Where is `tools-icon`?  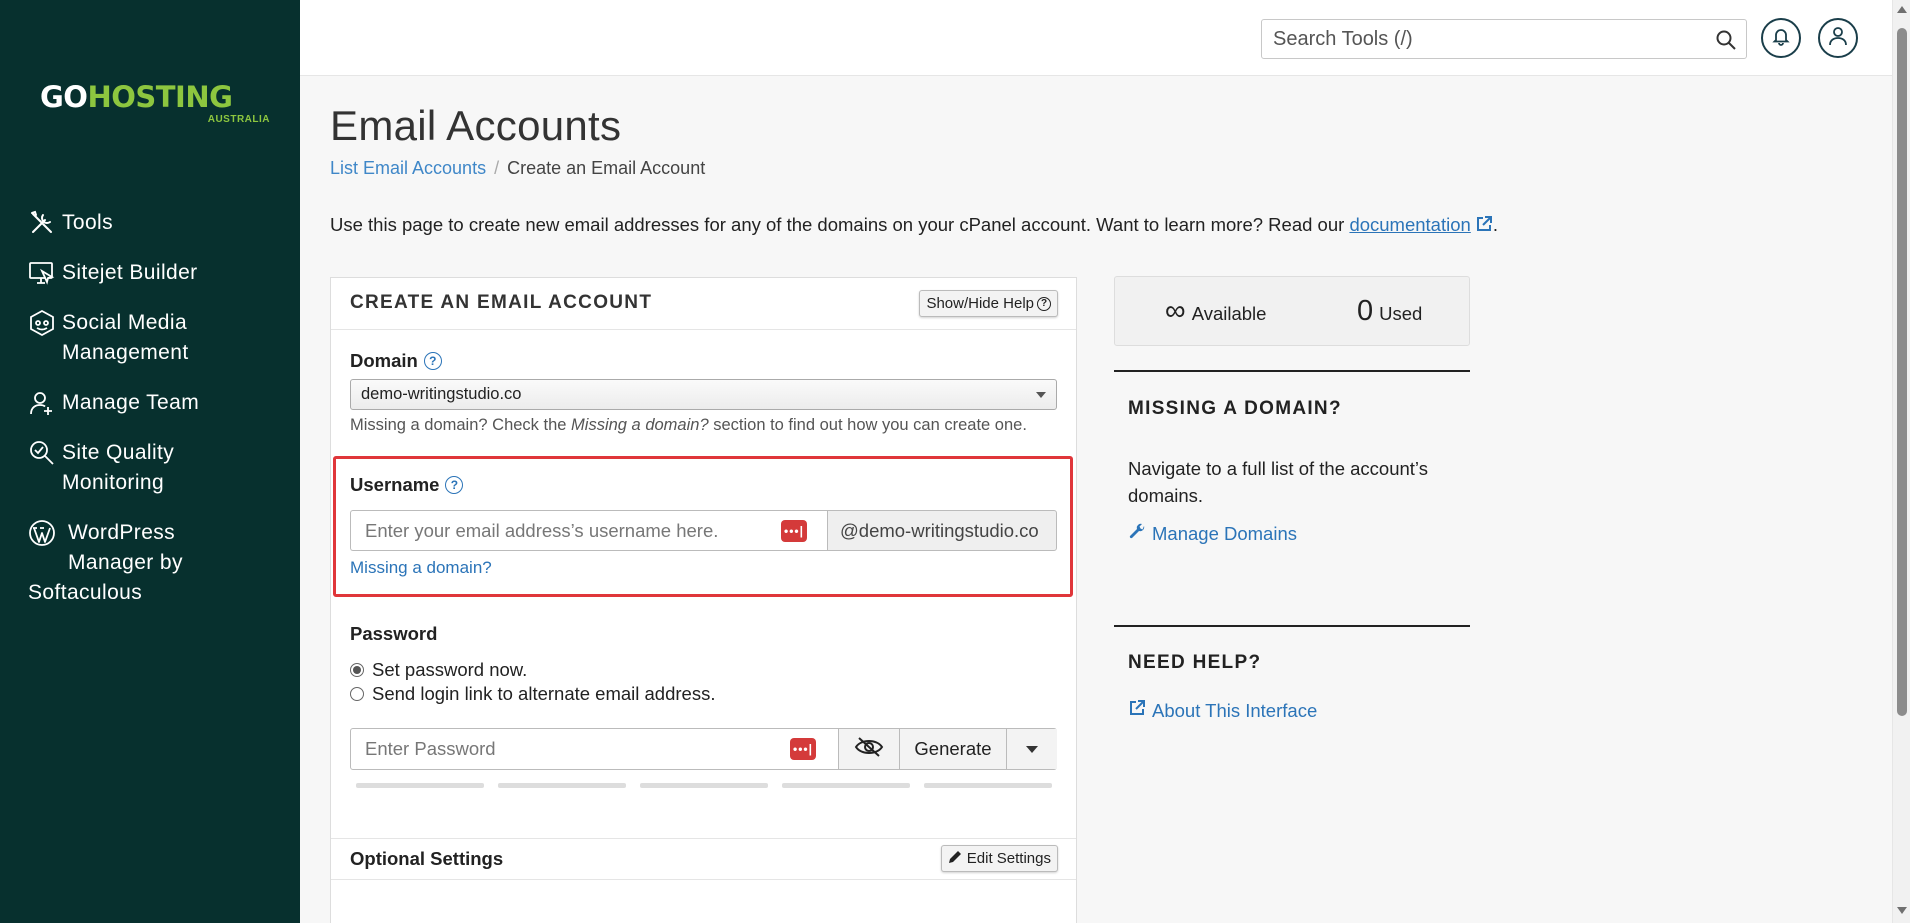
tools-icon is located at coordinates (45, 223).